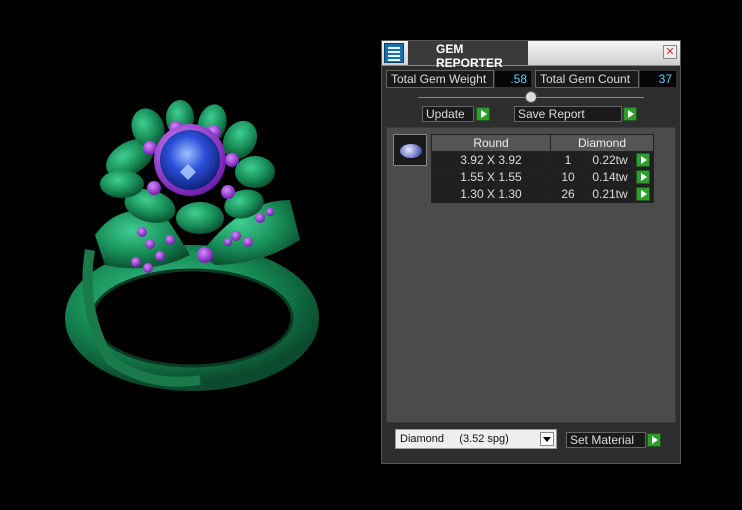  I want to click on total-gem-count-label: Total Gem Count, so click(587, 79).